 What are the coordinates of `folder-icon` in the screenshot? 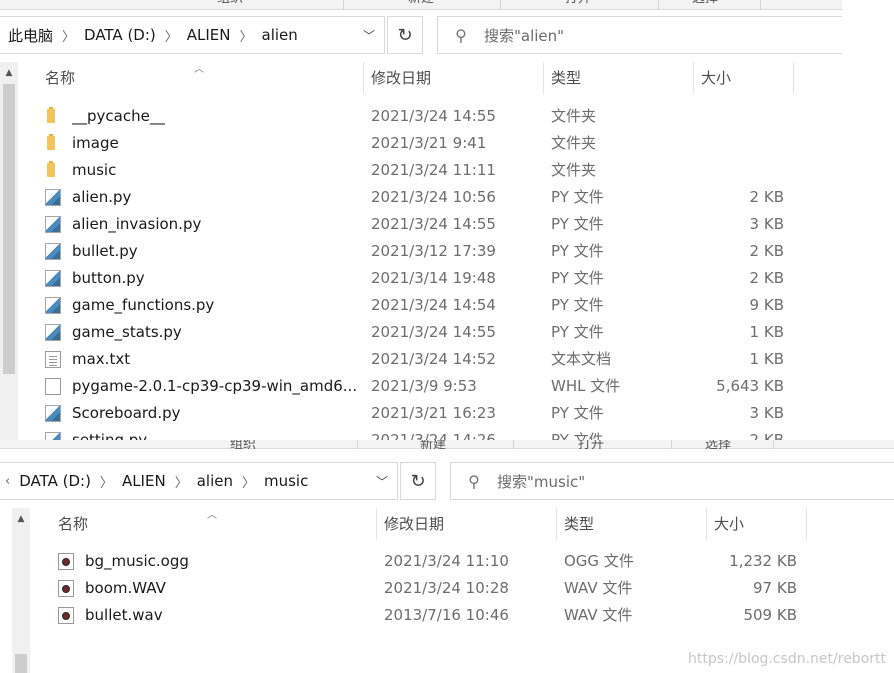 It's located at (51, 142).